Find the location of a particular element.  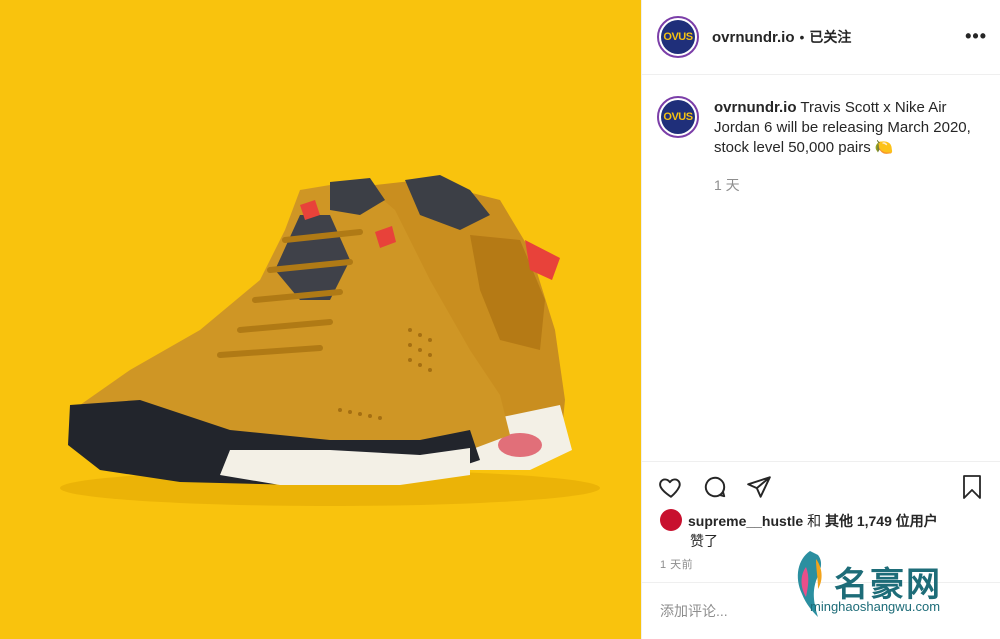

username-link: ovrnundr.io is located at coordinates (753, 37).